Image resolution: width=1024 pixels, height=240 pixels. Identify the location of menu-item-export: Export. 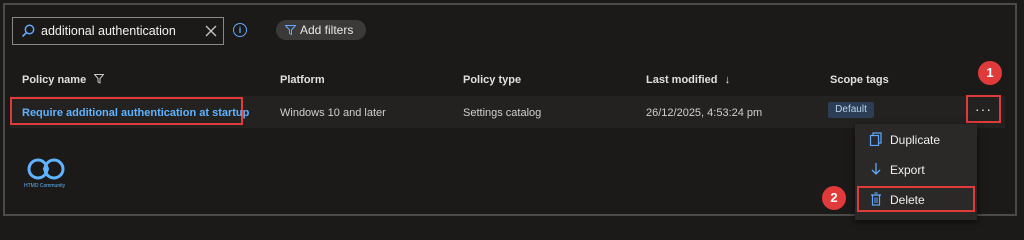
(916, 170).